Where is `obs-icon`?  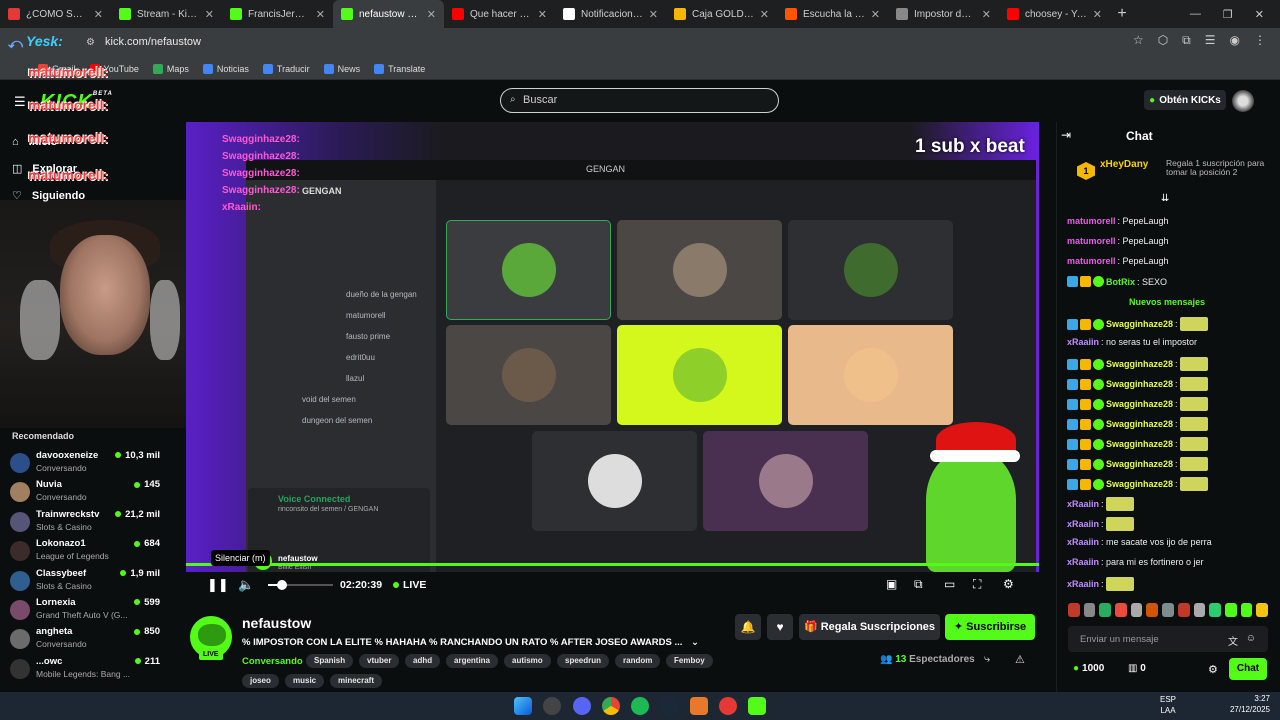
obs-icon is located at coordinates (728, 706).